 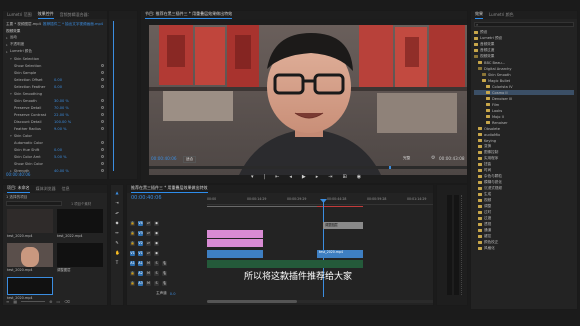 What do you see at coordinates (55, 79) in the screenshot?
I see `fx-row: Selection Offset 0.00` at bounding box center [55, 79].